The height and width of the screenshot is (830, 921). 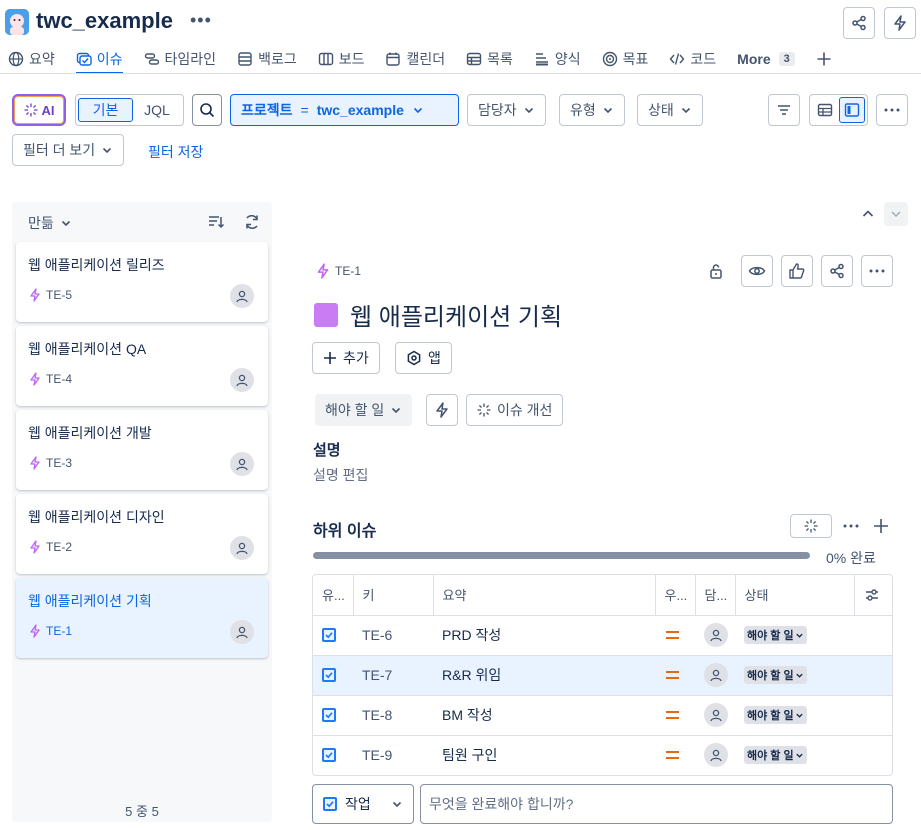 What do you see at coordinates (142, 282) in the screenshot?
I see `issue-card: 웹 애플리케이션 릴리즈 TE-5` at bounding box center [142, 282].